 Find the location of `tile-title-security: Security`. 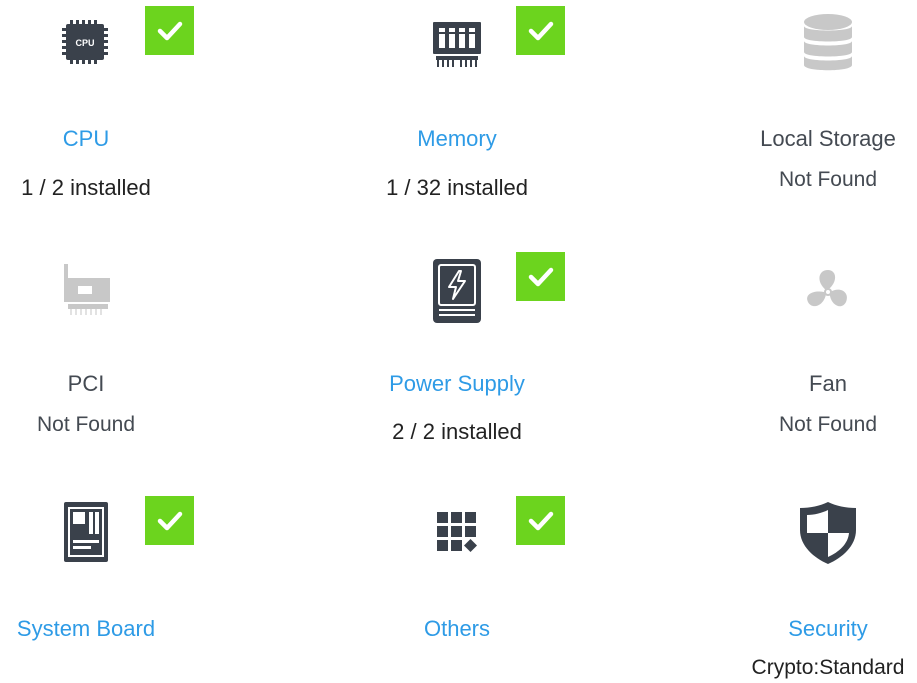

tile-title-security: Security is located at coordinates (812, 629).